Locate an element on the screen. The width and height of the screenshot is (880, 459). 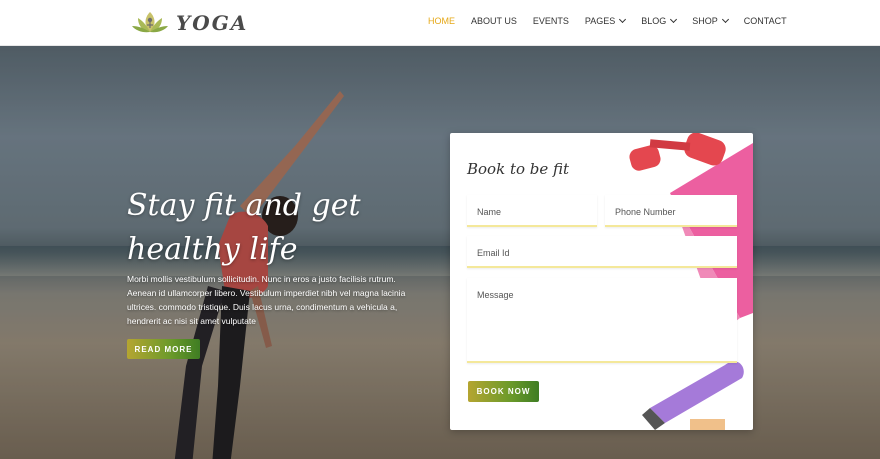
logo-text: YOGA is located at coordinates (212, 23).